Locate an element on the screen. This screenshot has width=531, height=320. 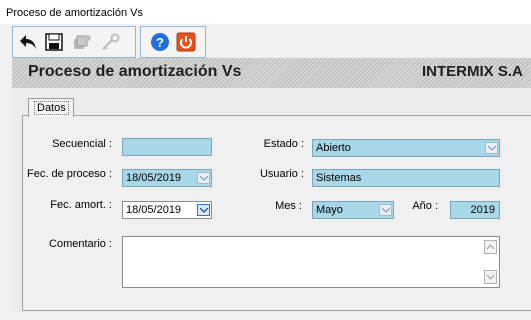
toolbar-group-main is located at coordinates (74, 42).